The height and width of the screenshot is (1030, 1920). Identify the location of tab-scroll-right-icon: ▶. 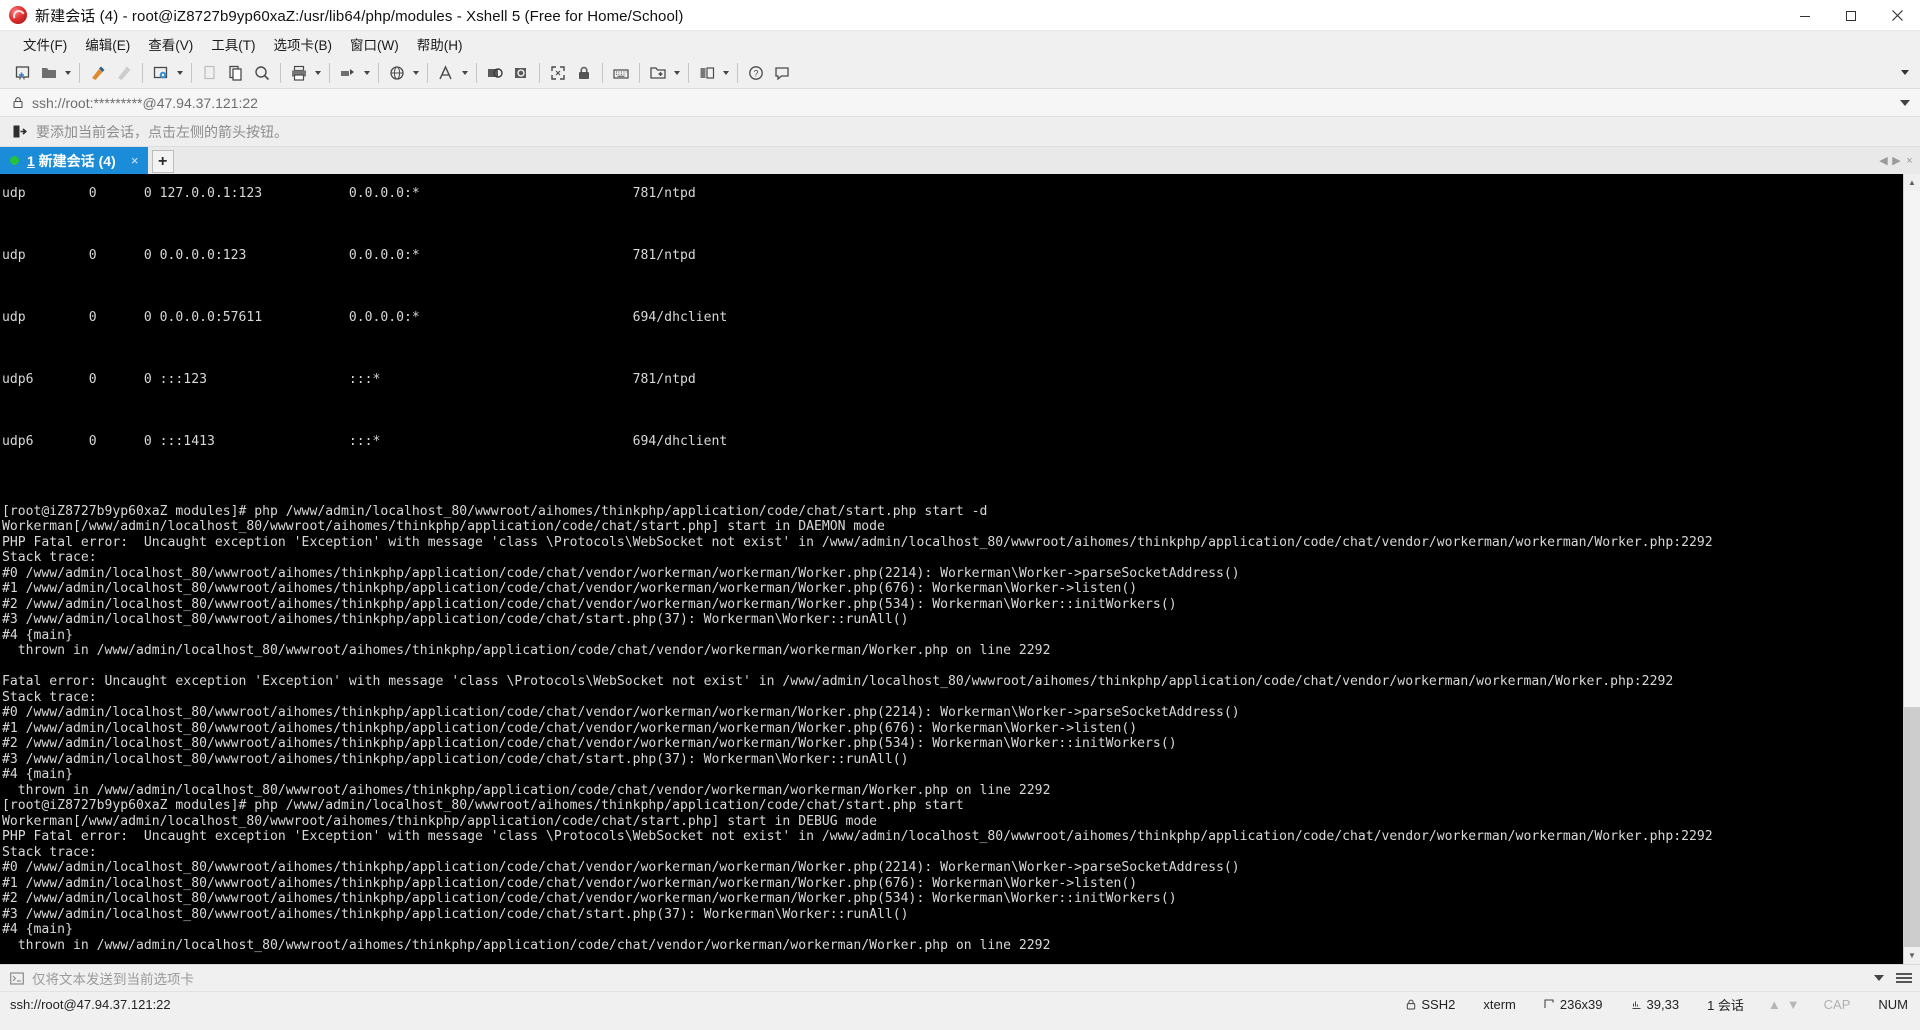
(1896, 160).